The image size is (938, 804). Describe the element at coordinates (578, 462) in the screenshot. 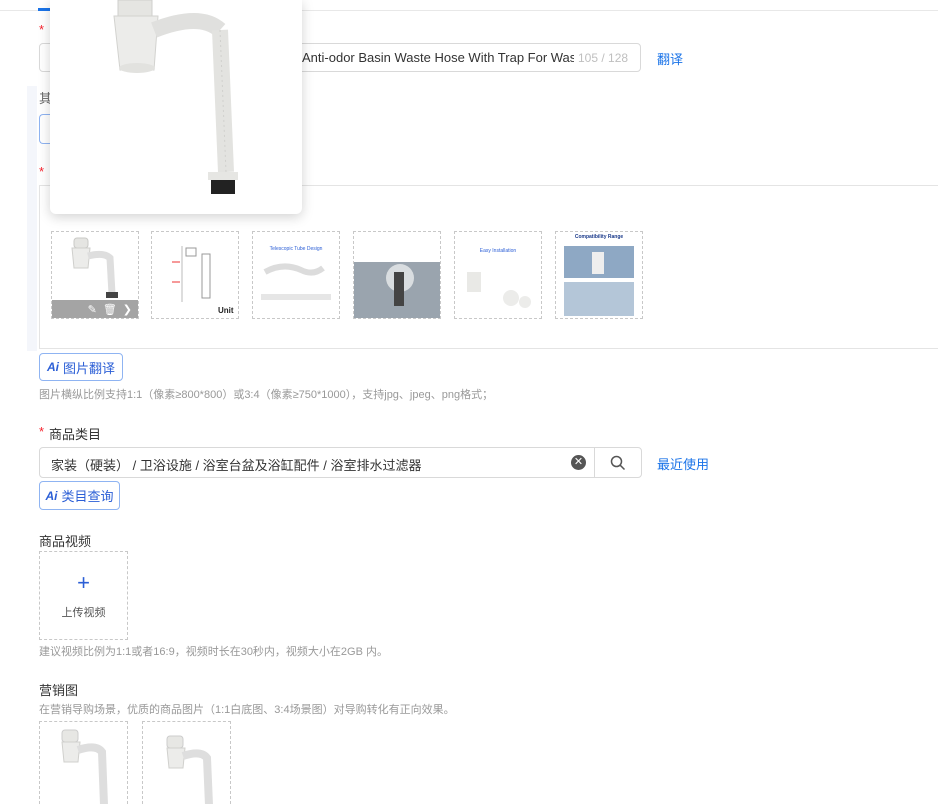

I see `clear-icon: ✕` at that location.